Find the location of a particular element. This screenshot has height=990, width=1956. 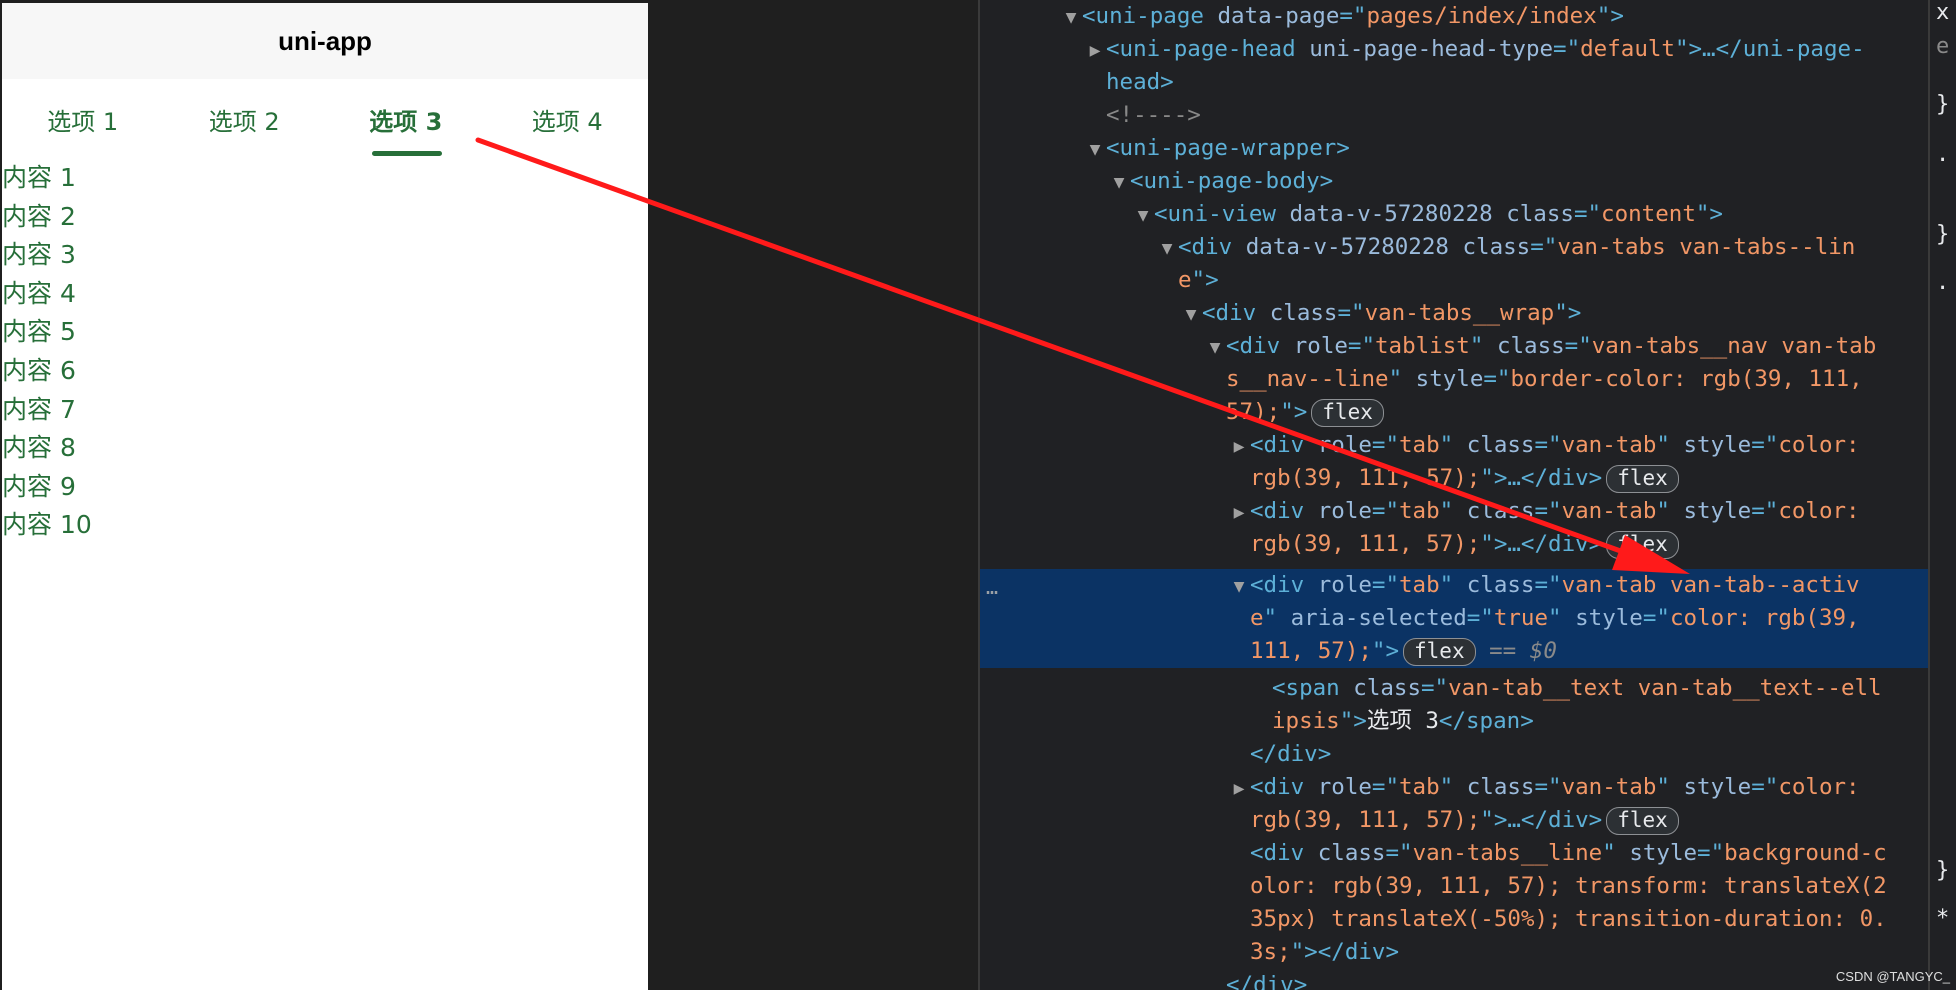

list-item: 内容 10 is located at coordinates (47, 525).